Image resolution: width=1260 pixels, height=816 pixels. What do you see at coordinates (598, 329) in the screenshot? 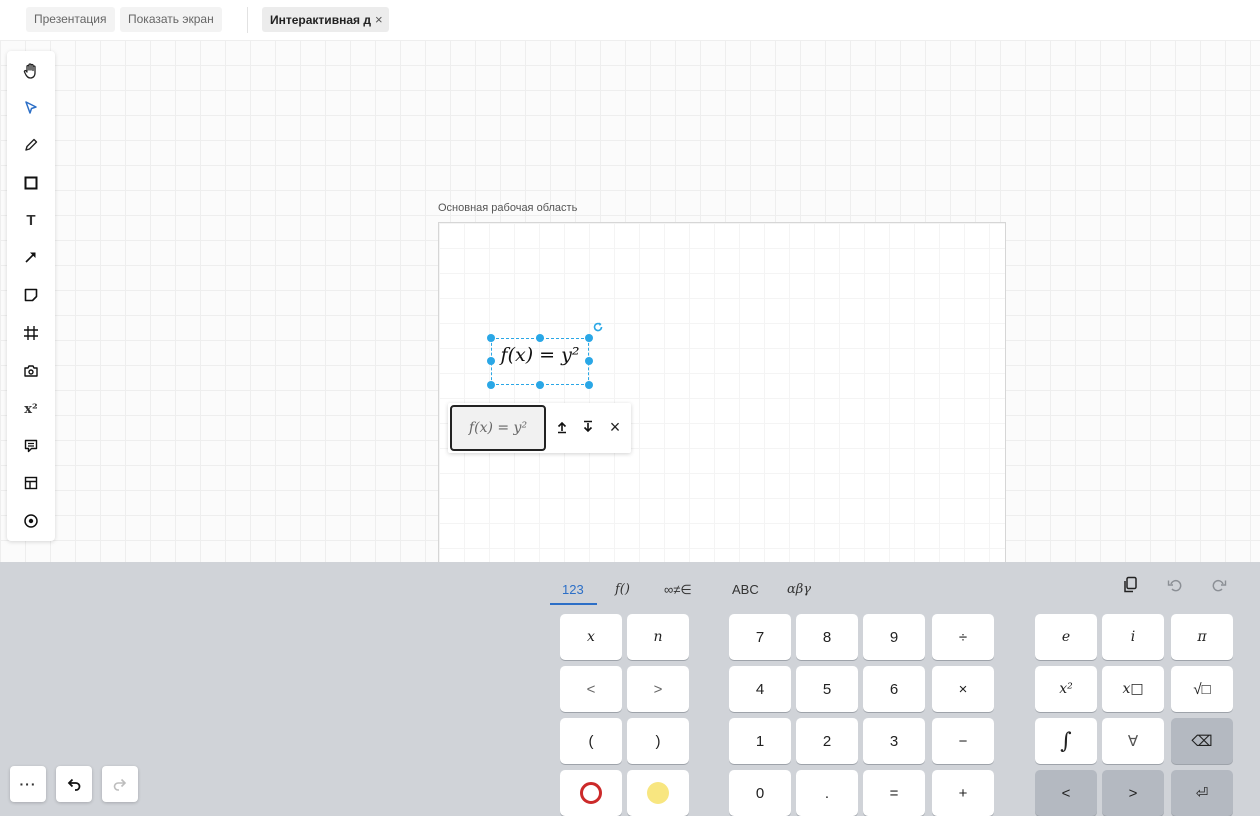
I see `rotate-icon` at bounding box center [598, 329].